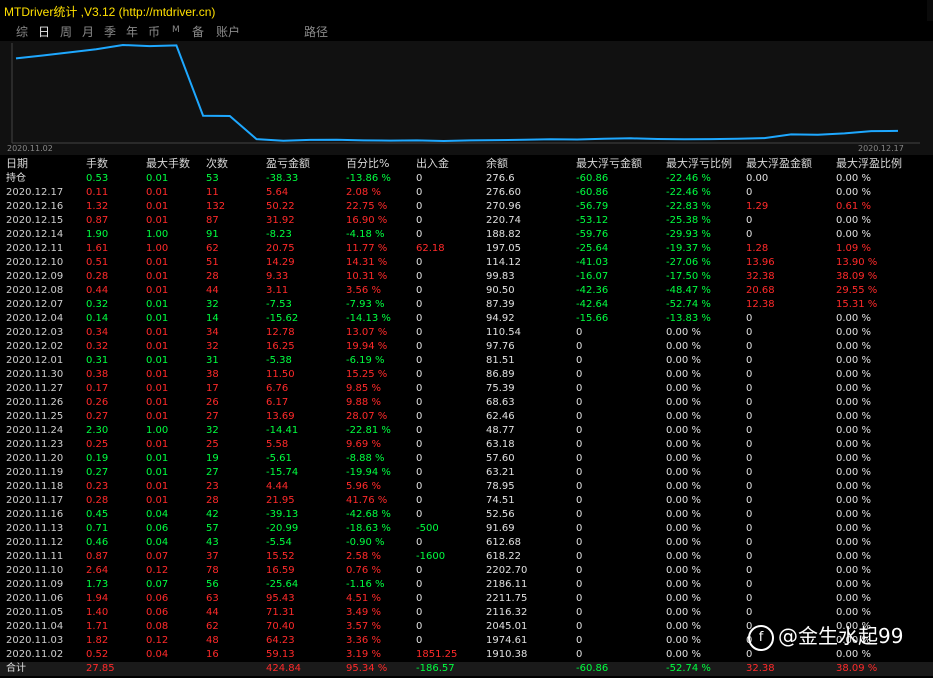 The image size is (933, 678). What do you see at coordinates (363, 570) in the screenshot?
I see `table-cell: 0.76 %` at bounding box center [363, 570].